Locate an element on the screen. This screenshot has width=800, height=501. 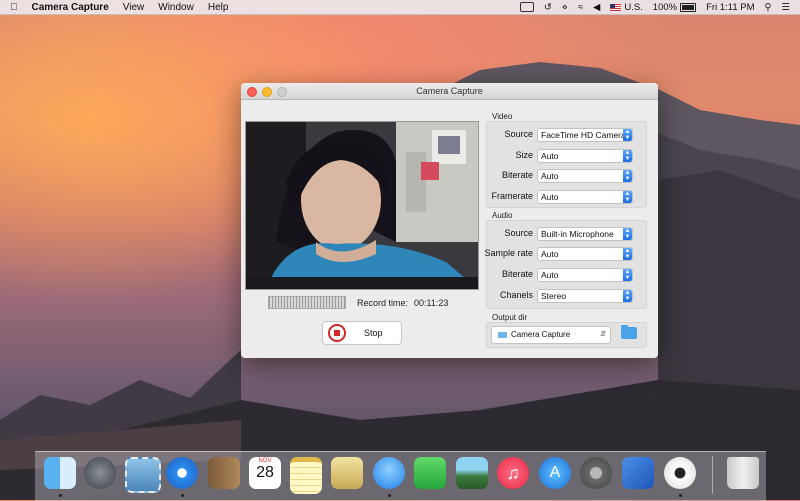
folder-icon is located at coordinates (502, 334).